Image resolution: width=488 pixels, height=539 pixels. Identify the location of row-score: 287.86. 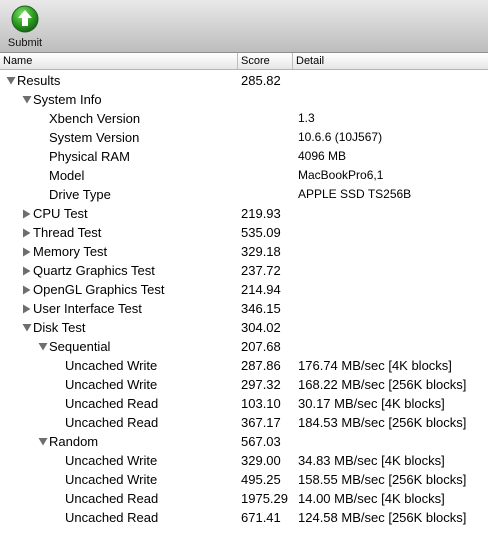
(261, 365).